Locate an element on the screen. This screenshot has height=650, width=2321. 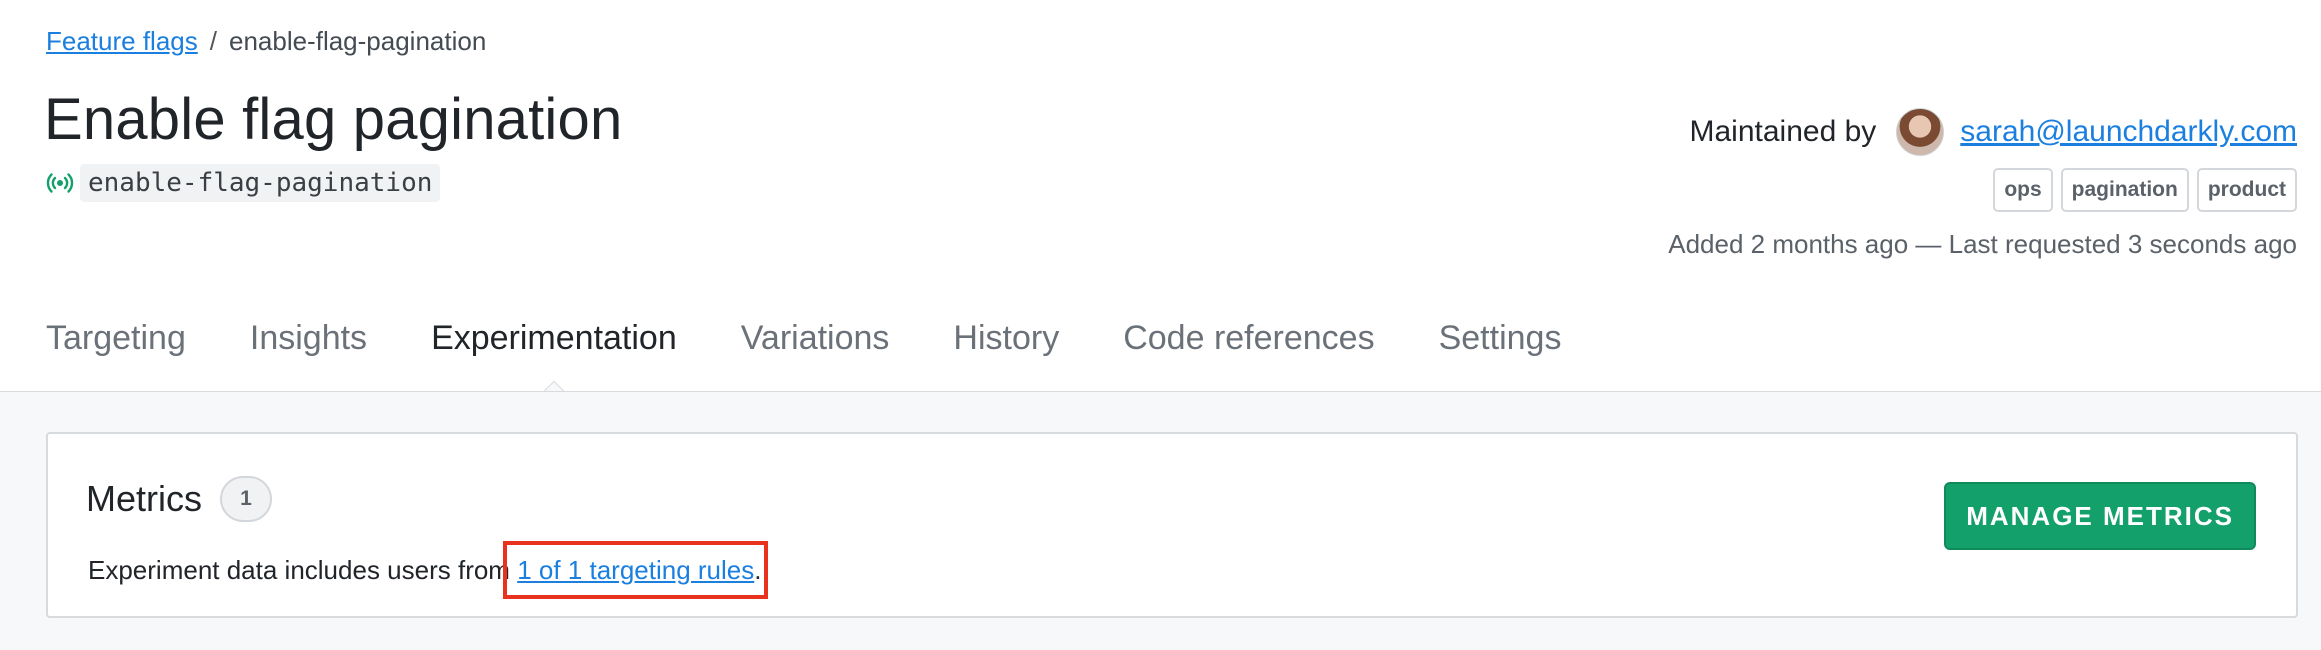
tag-pagination: pagination is located at coordinates (2124, 190).